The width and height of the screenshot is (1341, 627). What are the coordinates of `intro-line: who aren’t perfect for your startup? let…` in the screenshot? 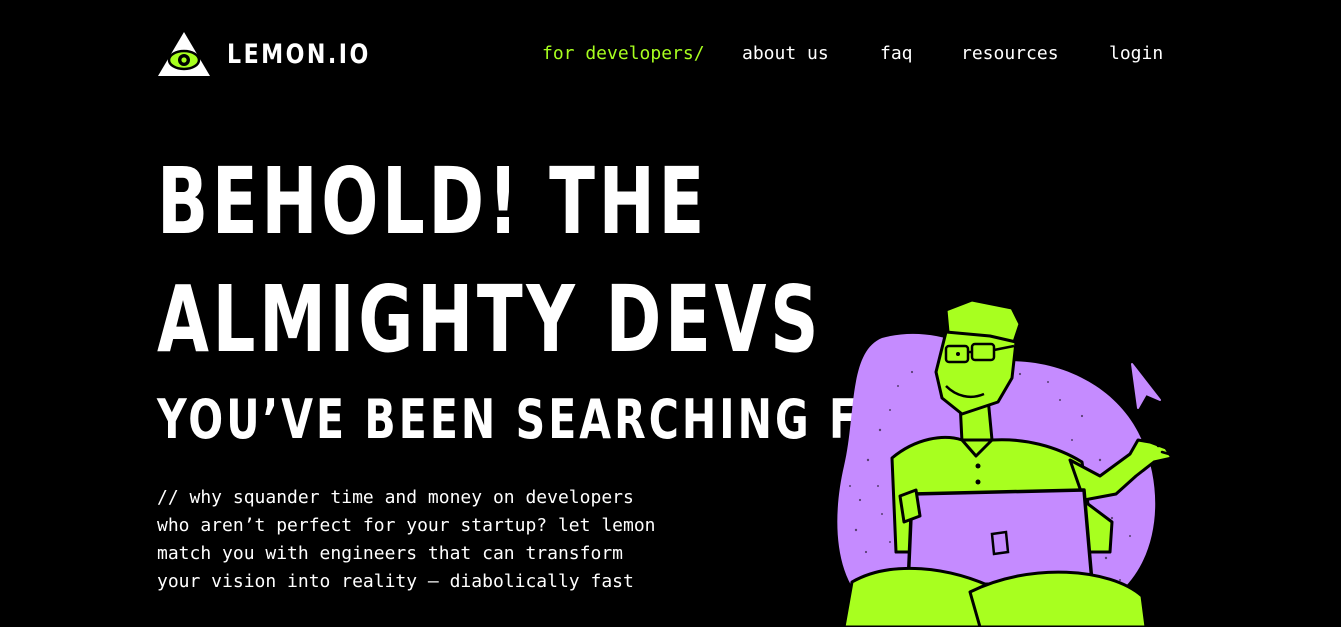 It's located at (406, 525).